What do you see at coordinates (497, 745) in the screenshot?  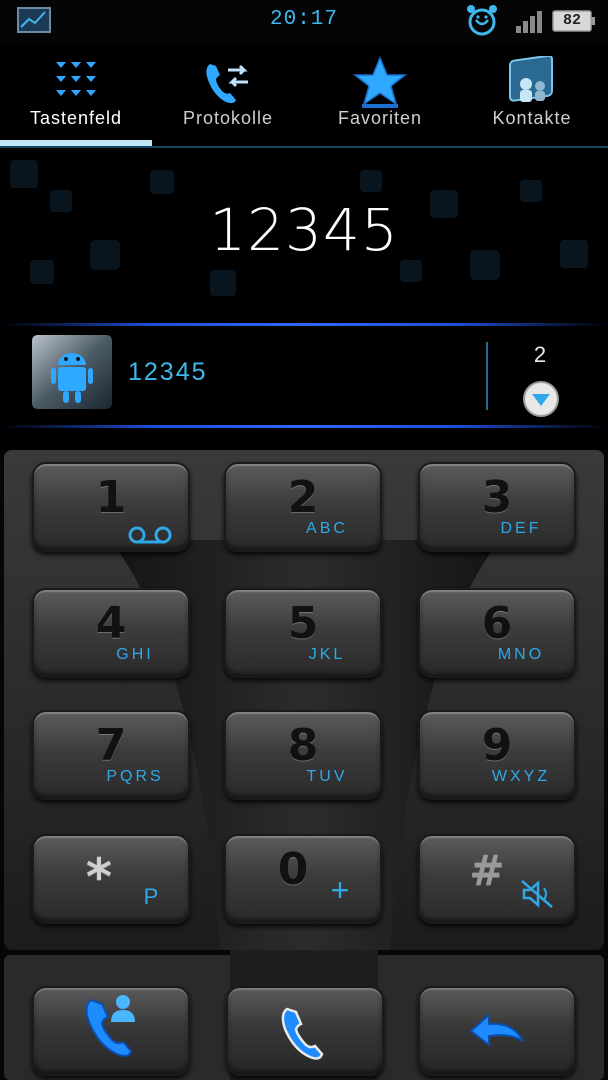 I see `key-digit: 9` at bounding box center [497, 745].